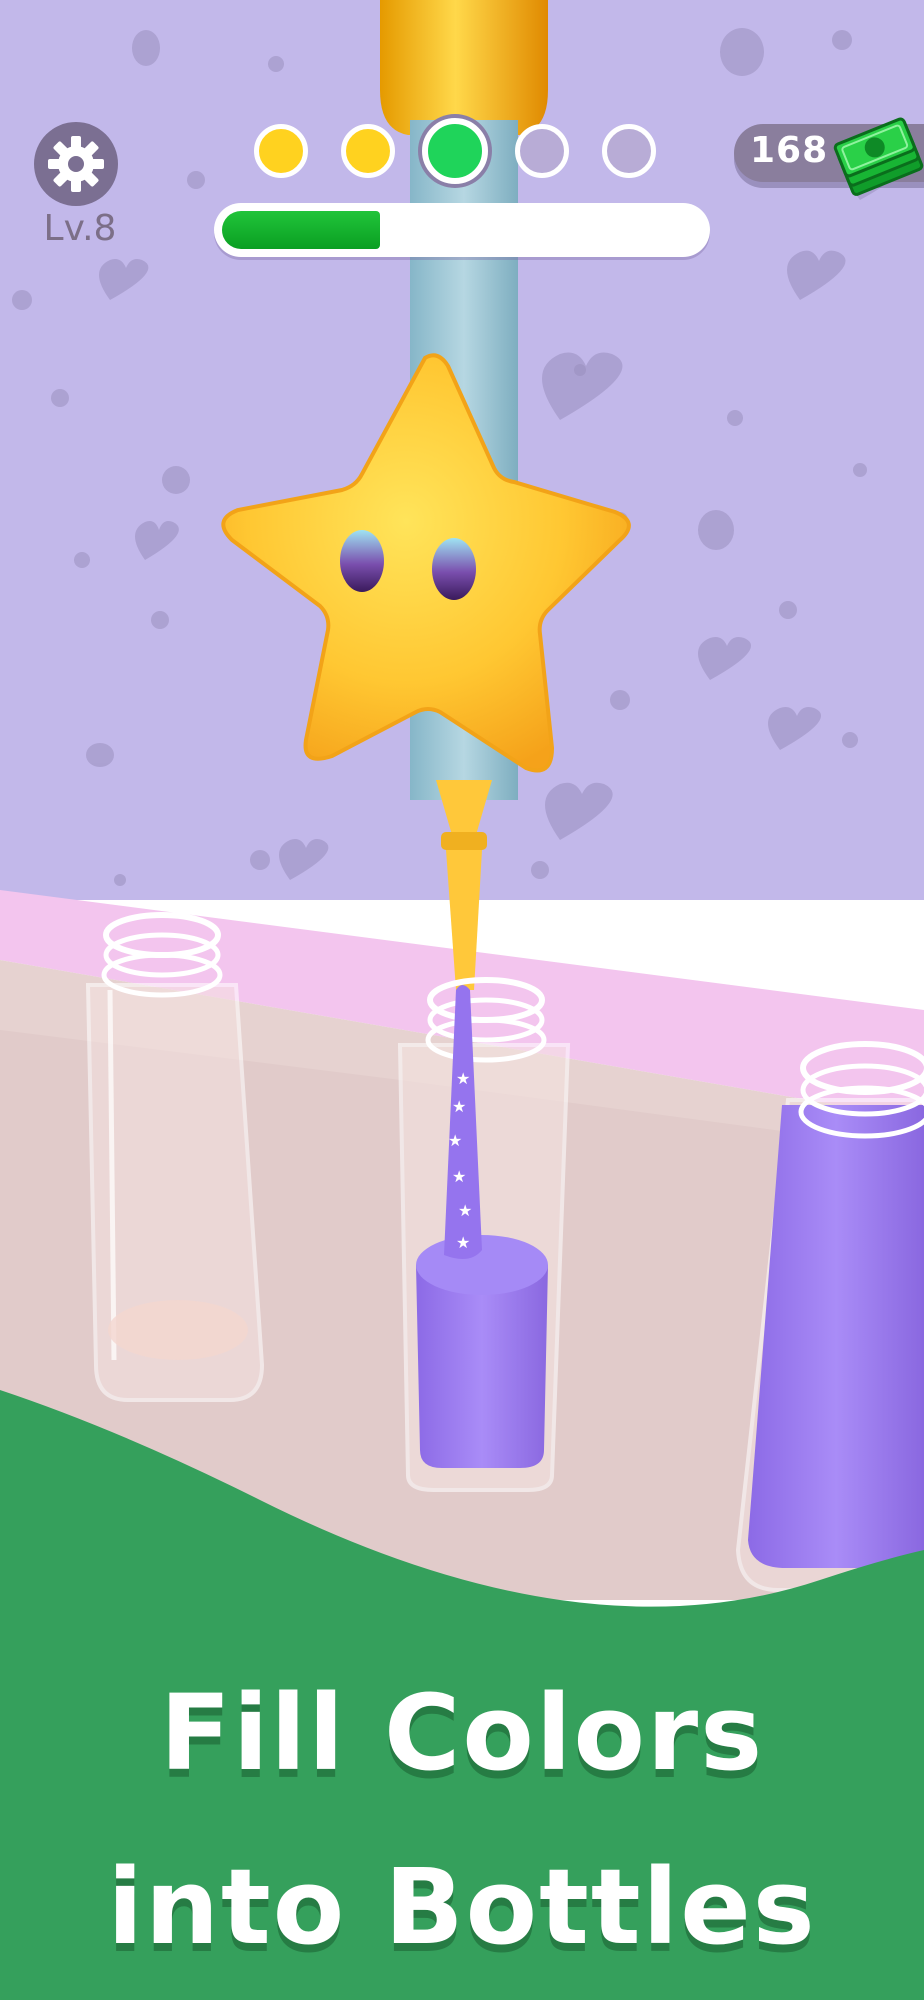 This screenshot has width=924, height=2000. What do you see at coordinates (175, 1157) in the screenshot?
I see `bottle-empty` at bounding box center [175, 1157].